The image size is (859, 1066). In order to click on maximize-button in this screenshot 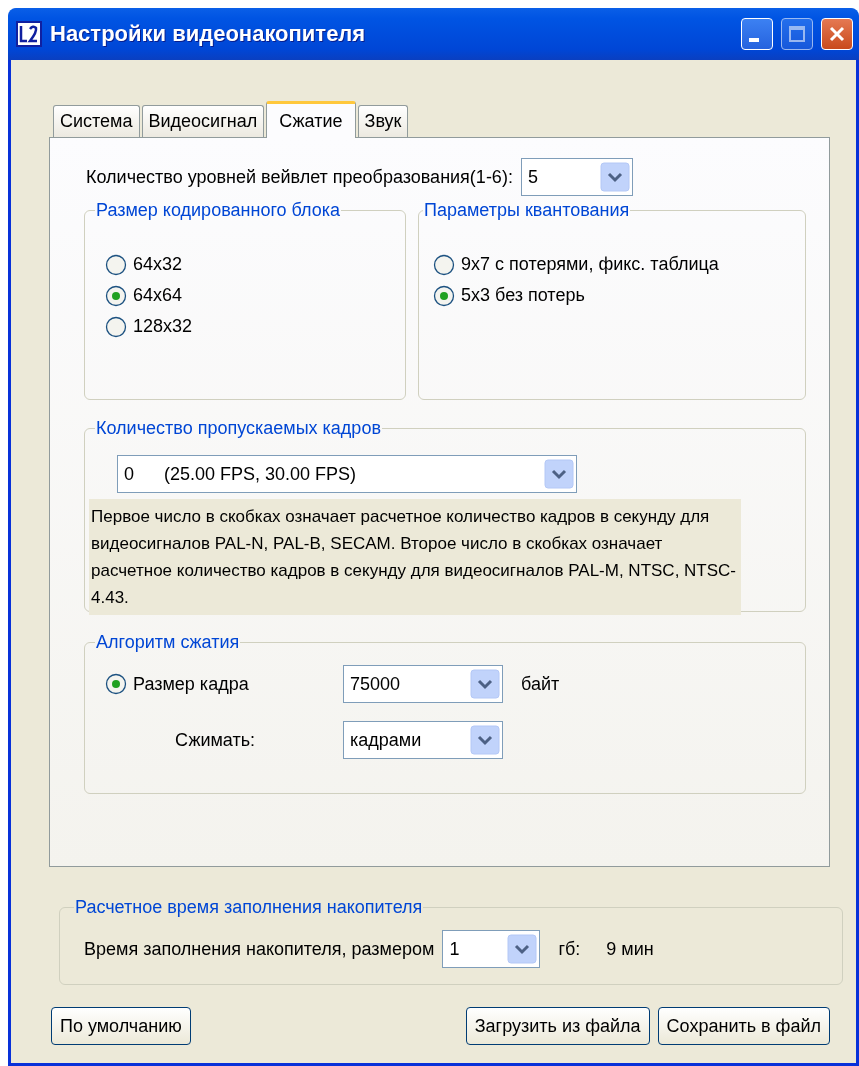, I will do `click(797, 34)`.